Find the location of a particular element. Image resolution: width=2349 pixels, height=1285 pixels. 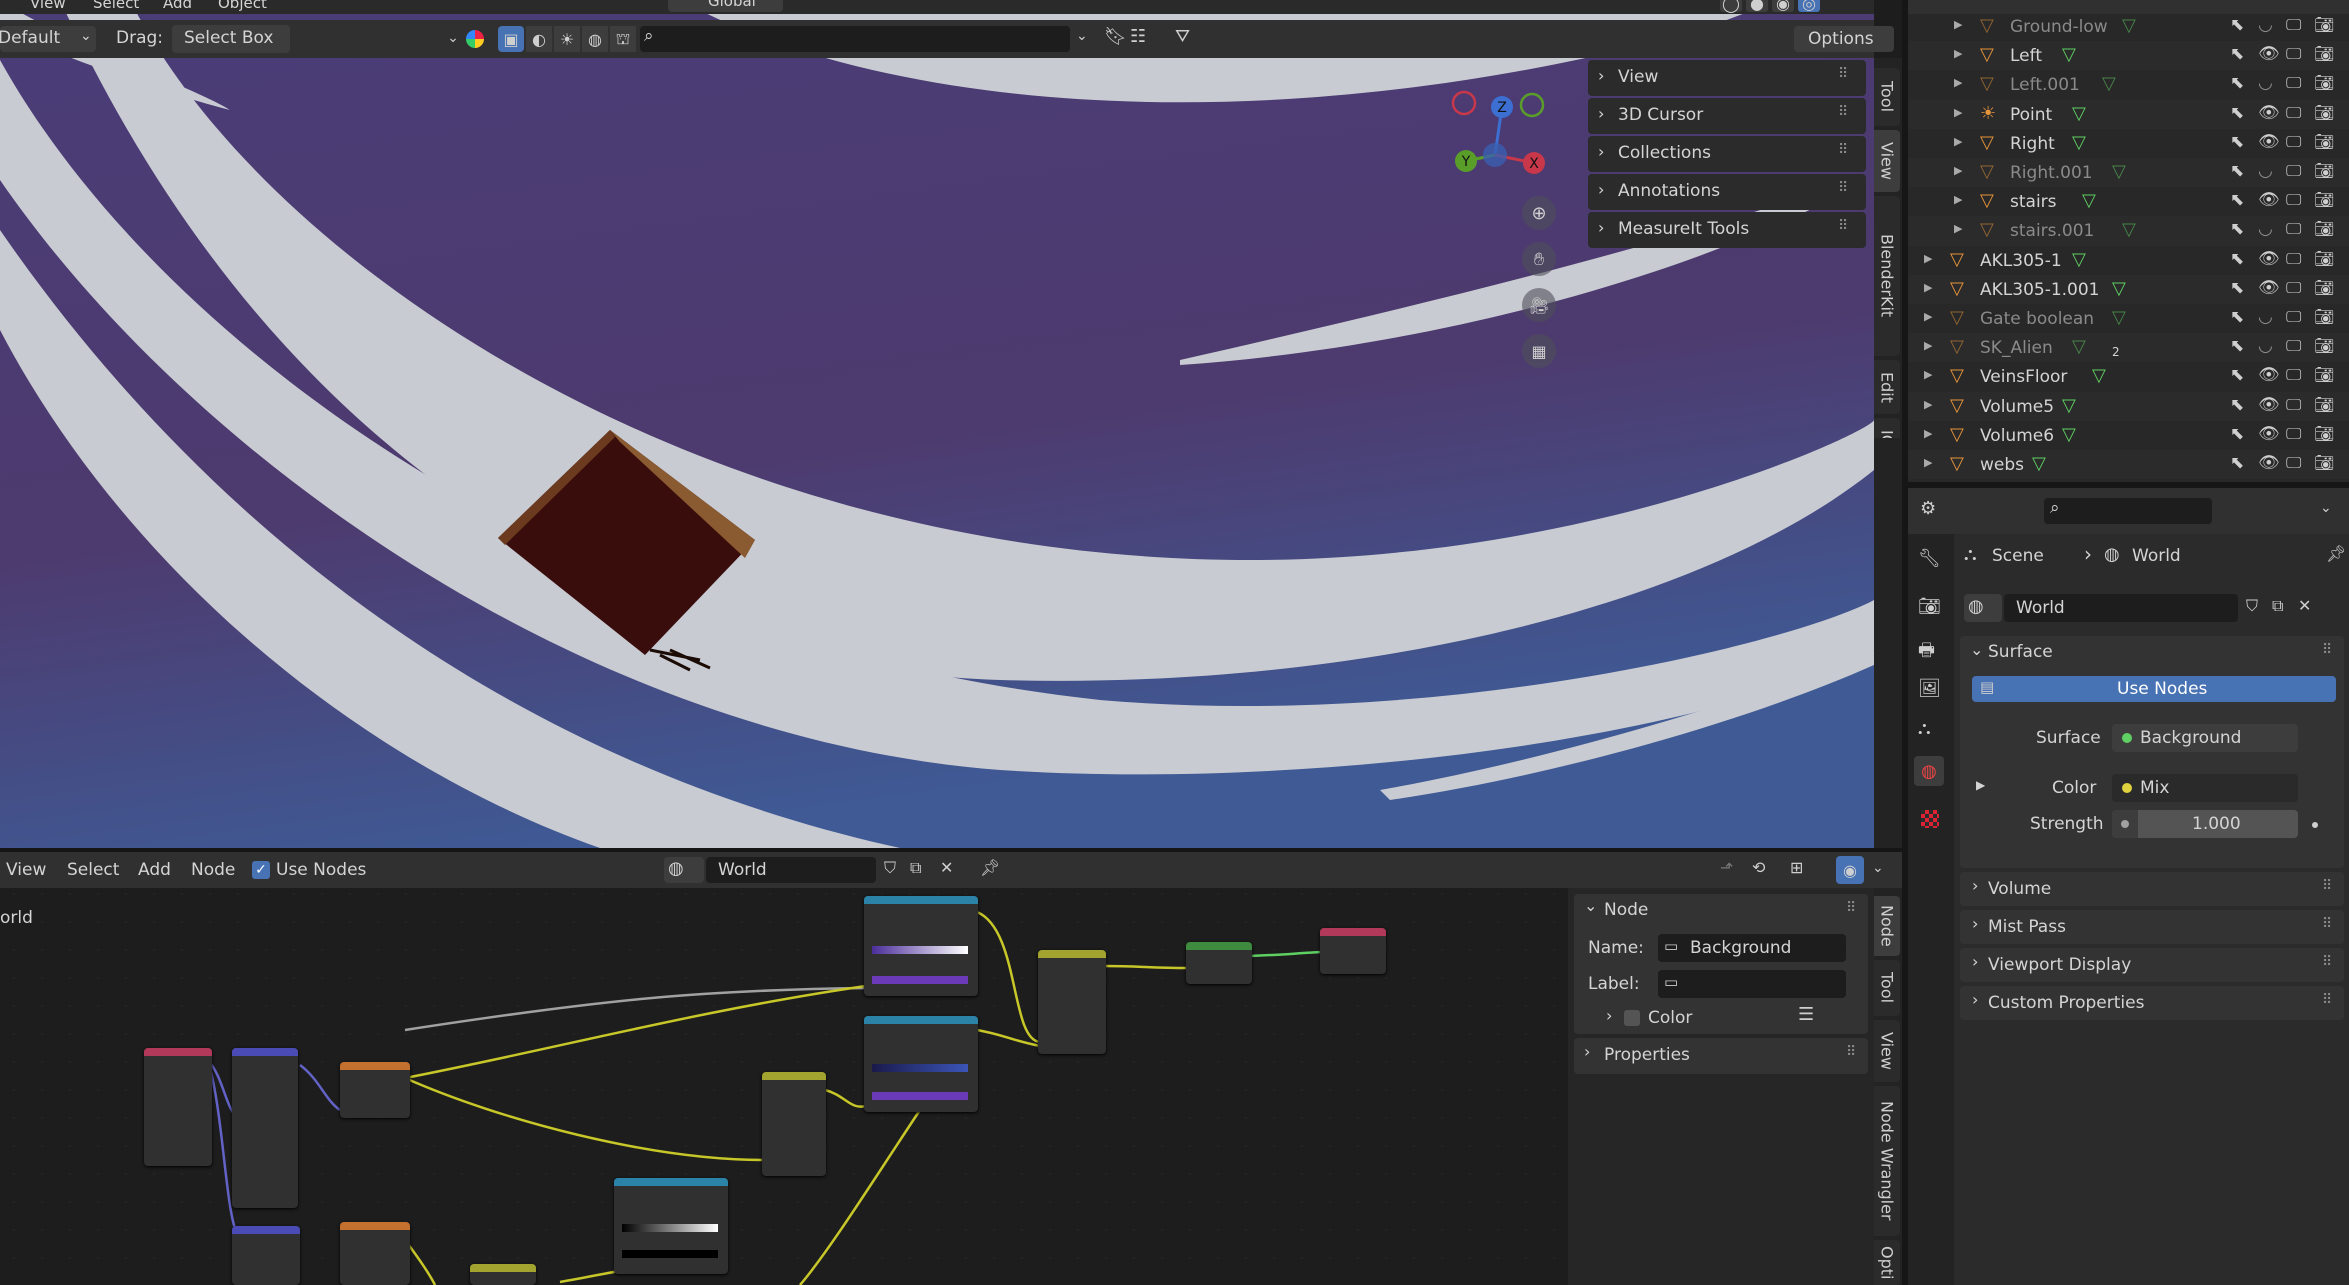

view-layer-icon: 🖼︎ is located at coordinates (1929, 688).